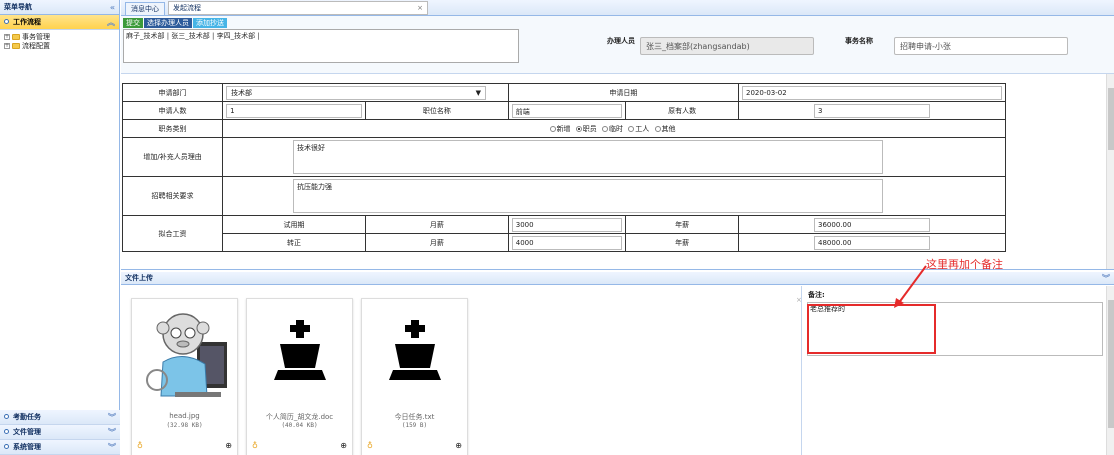 The height and width of the screenshot is (455, 1114). I want to click on sidebar-tree: + 事务管理 + 流程配置, so click(59, 41).